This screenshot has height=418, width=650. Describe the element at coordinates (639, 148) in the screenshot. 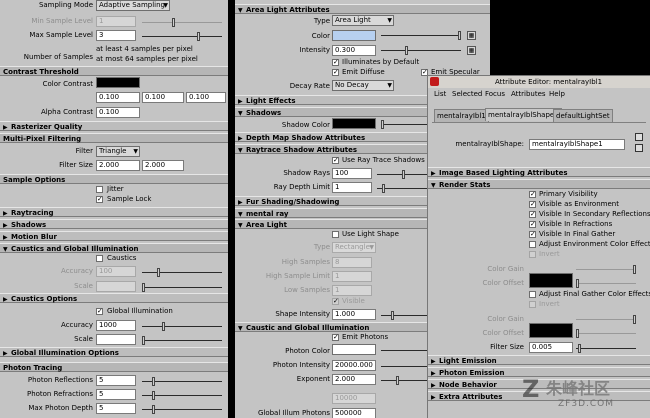

I see `presets-icon` at that location.